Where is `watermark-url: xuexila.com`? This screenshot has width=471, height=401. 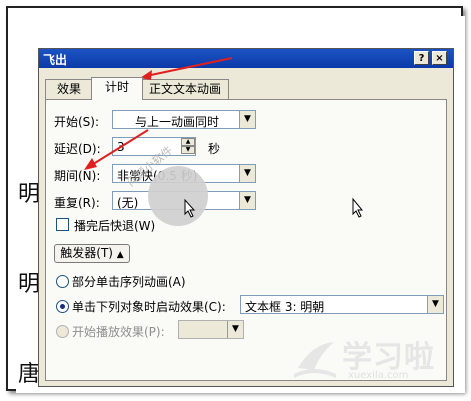
watermark-url: xuexila.com is located at coordinates (378, 375).